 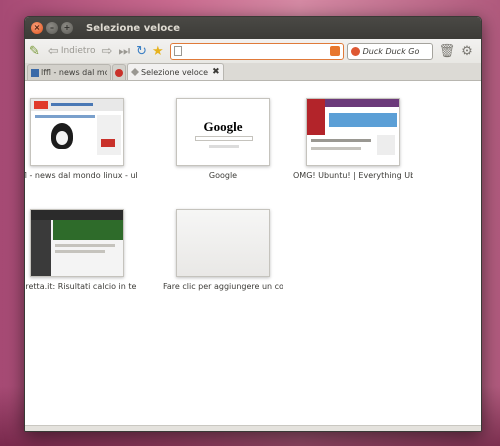 I want to click on trash-icon: 🗑, so click(x=447, y=51).